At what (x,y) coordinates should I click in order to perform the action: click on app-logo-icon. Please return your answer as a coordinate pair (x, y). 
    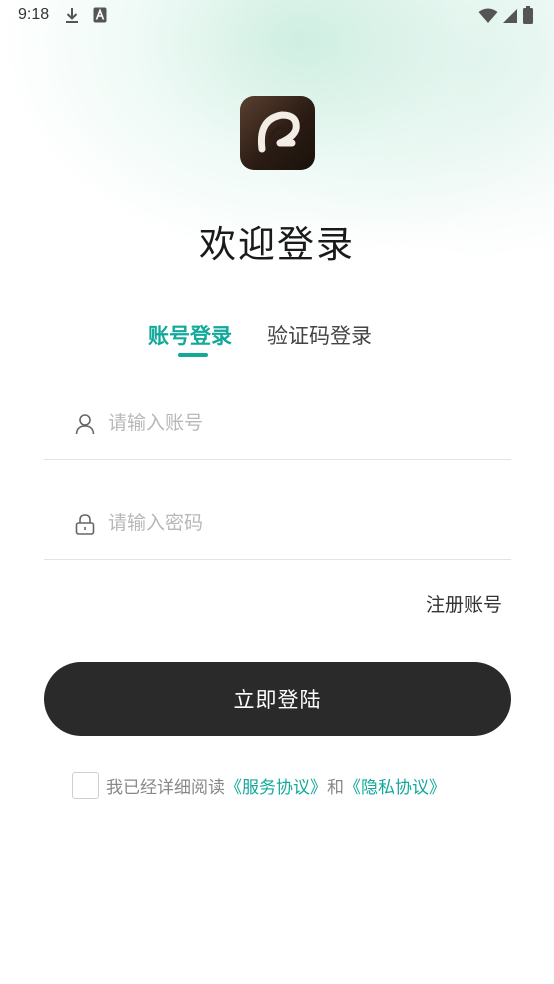
    Looking at the image, I should click on (278, 132).